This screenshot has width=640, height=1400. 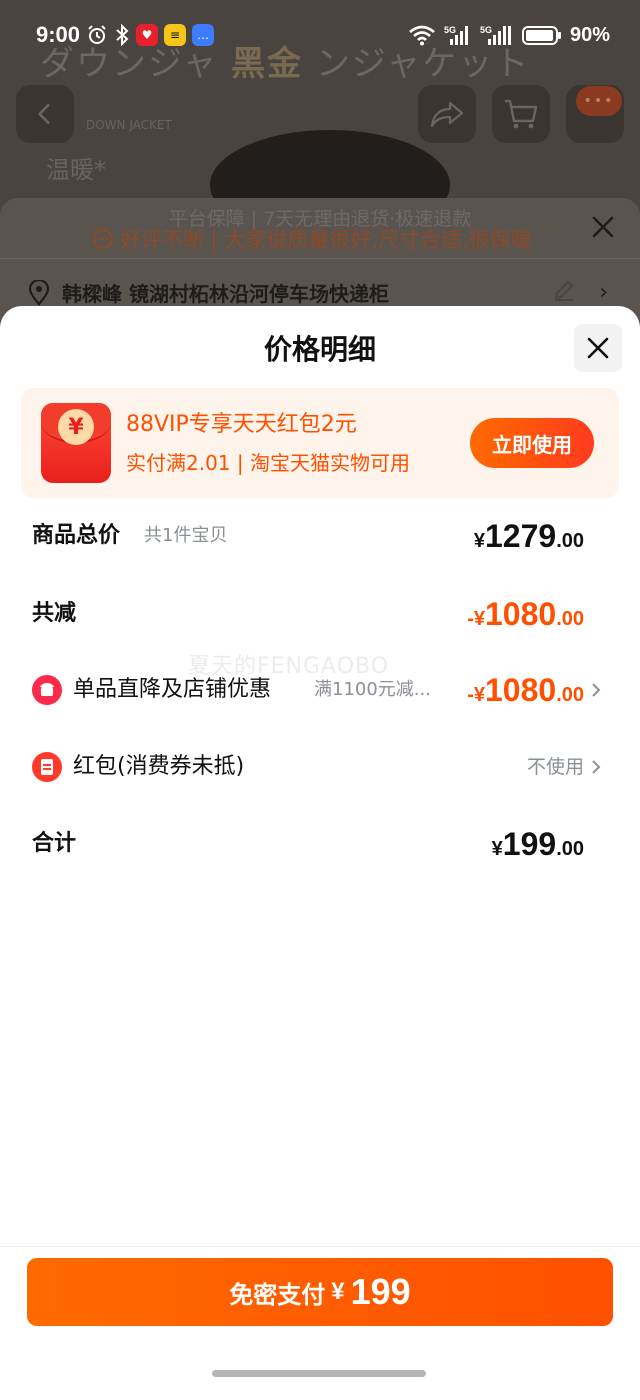 I want to click on pay-label: 免密支付, so click(x=277, y=1294).